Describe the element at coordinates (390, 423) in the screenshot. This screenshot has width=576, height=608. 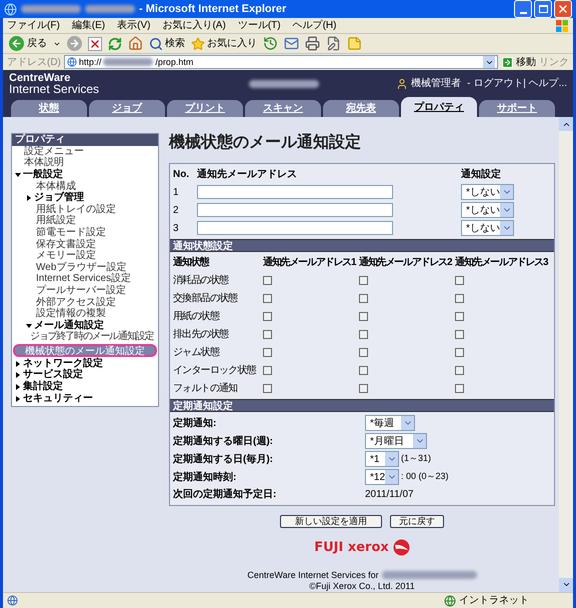
I see `dropdown: *毎週` at that location.